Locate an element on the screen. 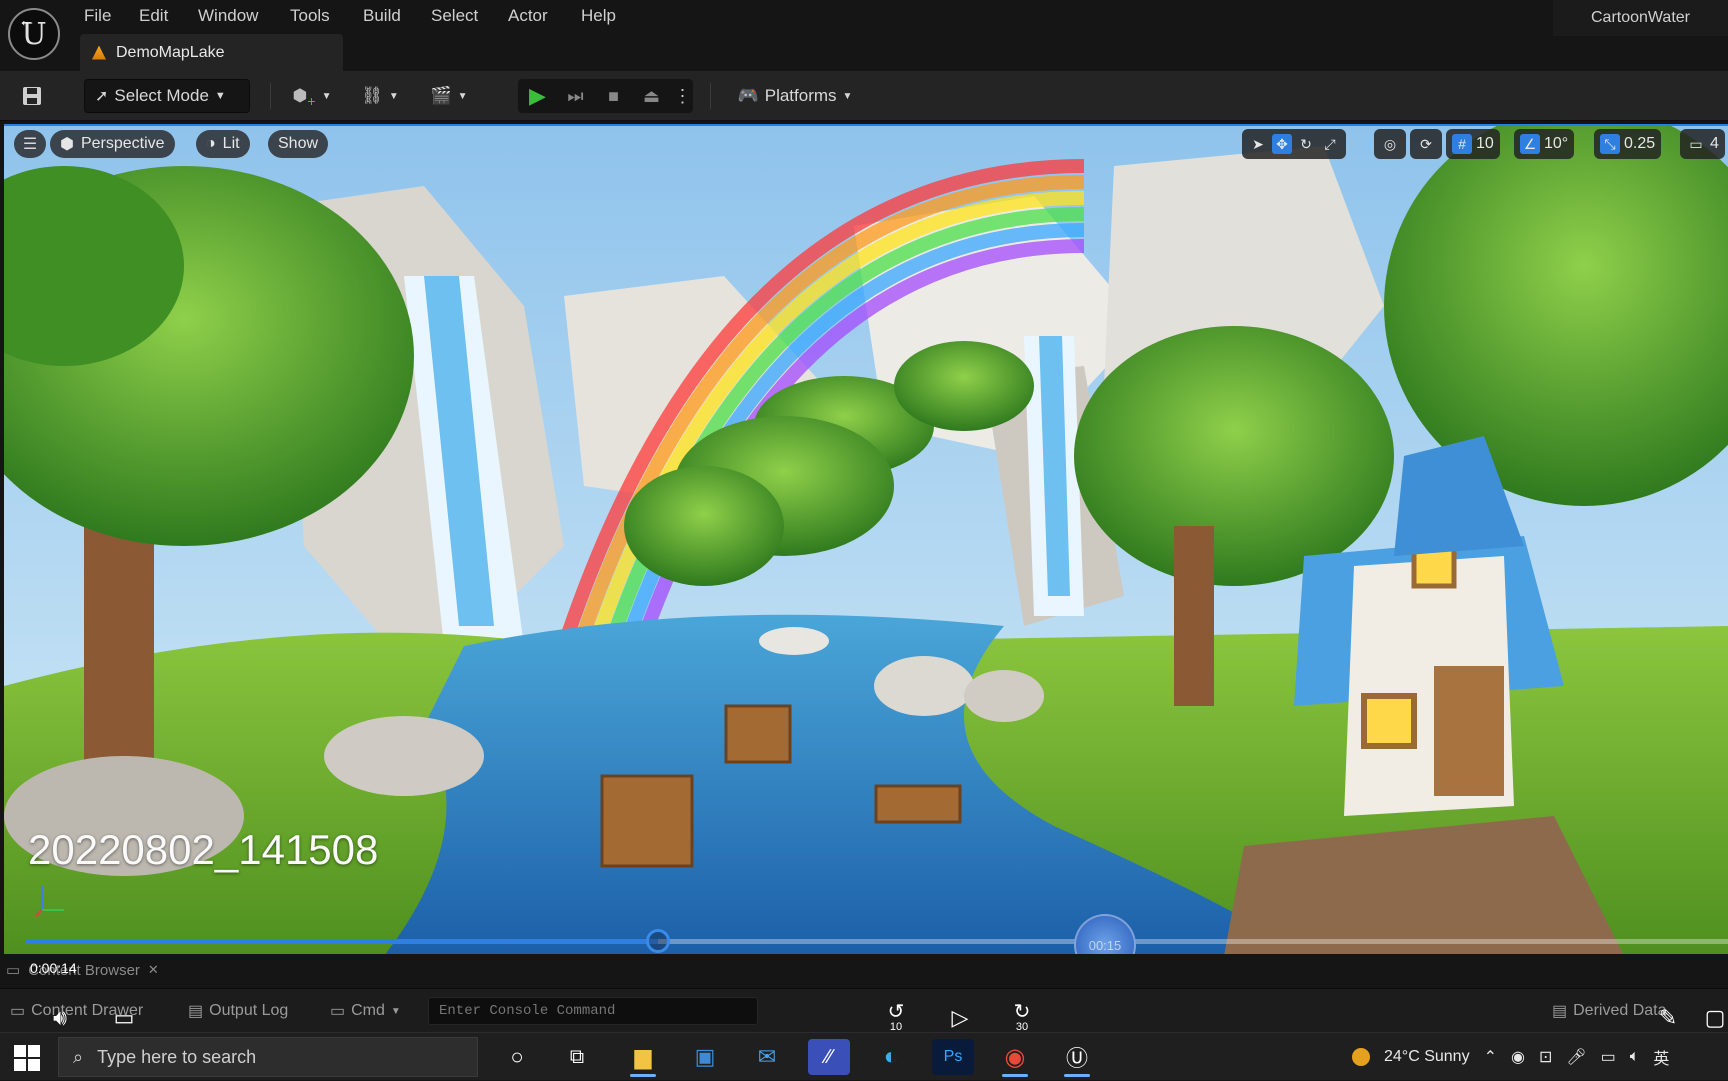 The width and height of the screenshot is (1728, 1081). edge-icon: ◐ is located at coordinates (891, 1057).